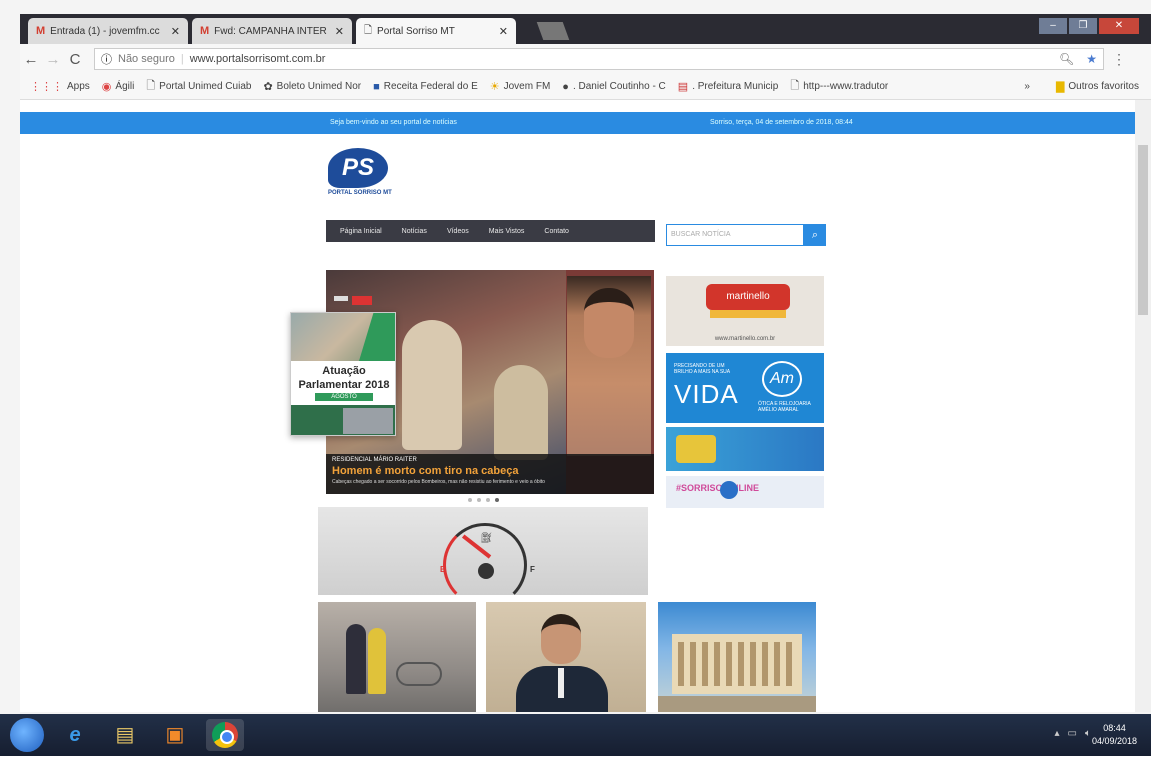 This screenshot has width=1151, height=780. Describe the element at coordinates (1091, 59) in the screenshot. I see `bookmark-star-icon: ★` at that location.